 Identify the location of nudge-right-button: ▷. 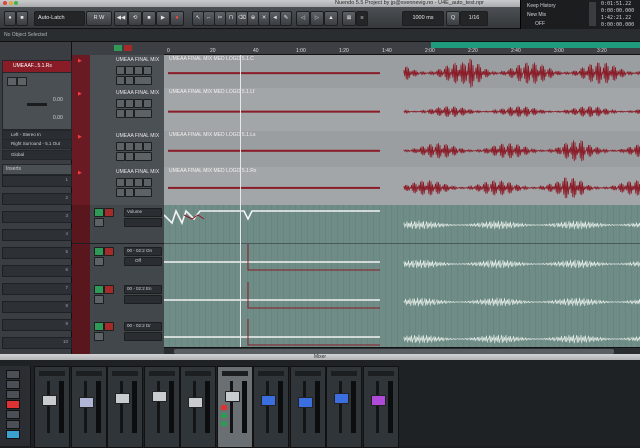
(317, 18).